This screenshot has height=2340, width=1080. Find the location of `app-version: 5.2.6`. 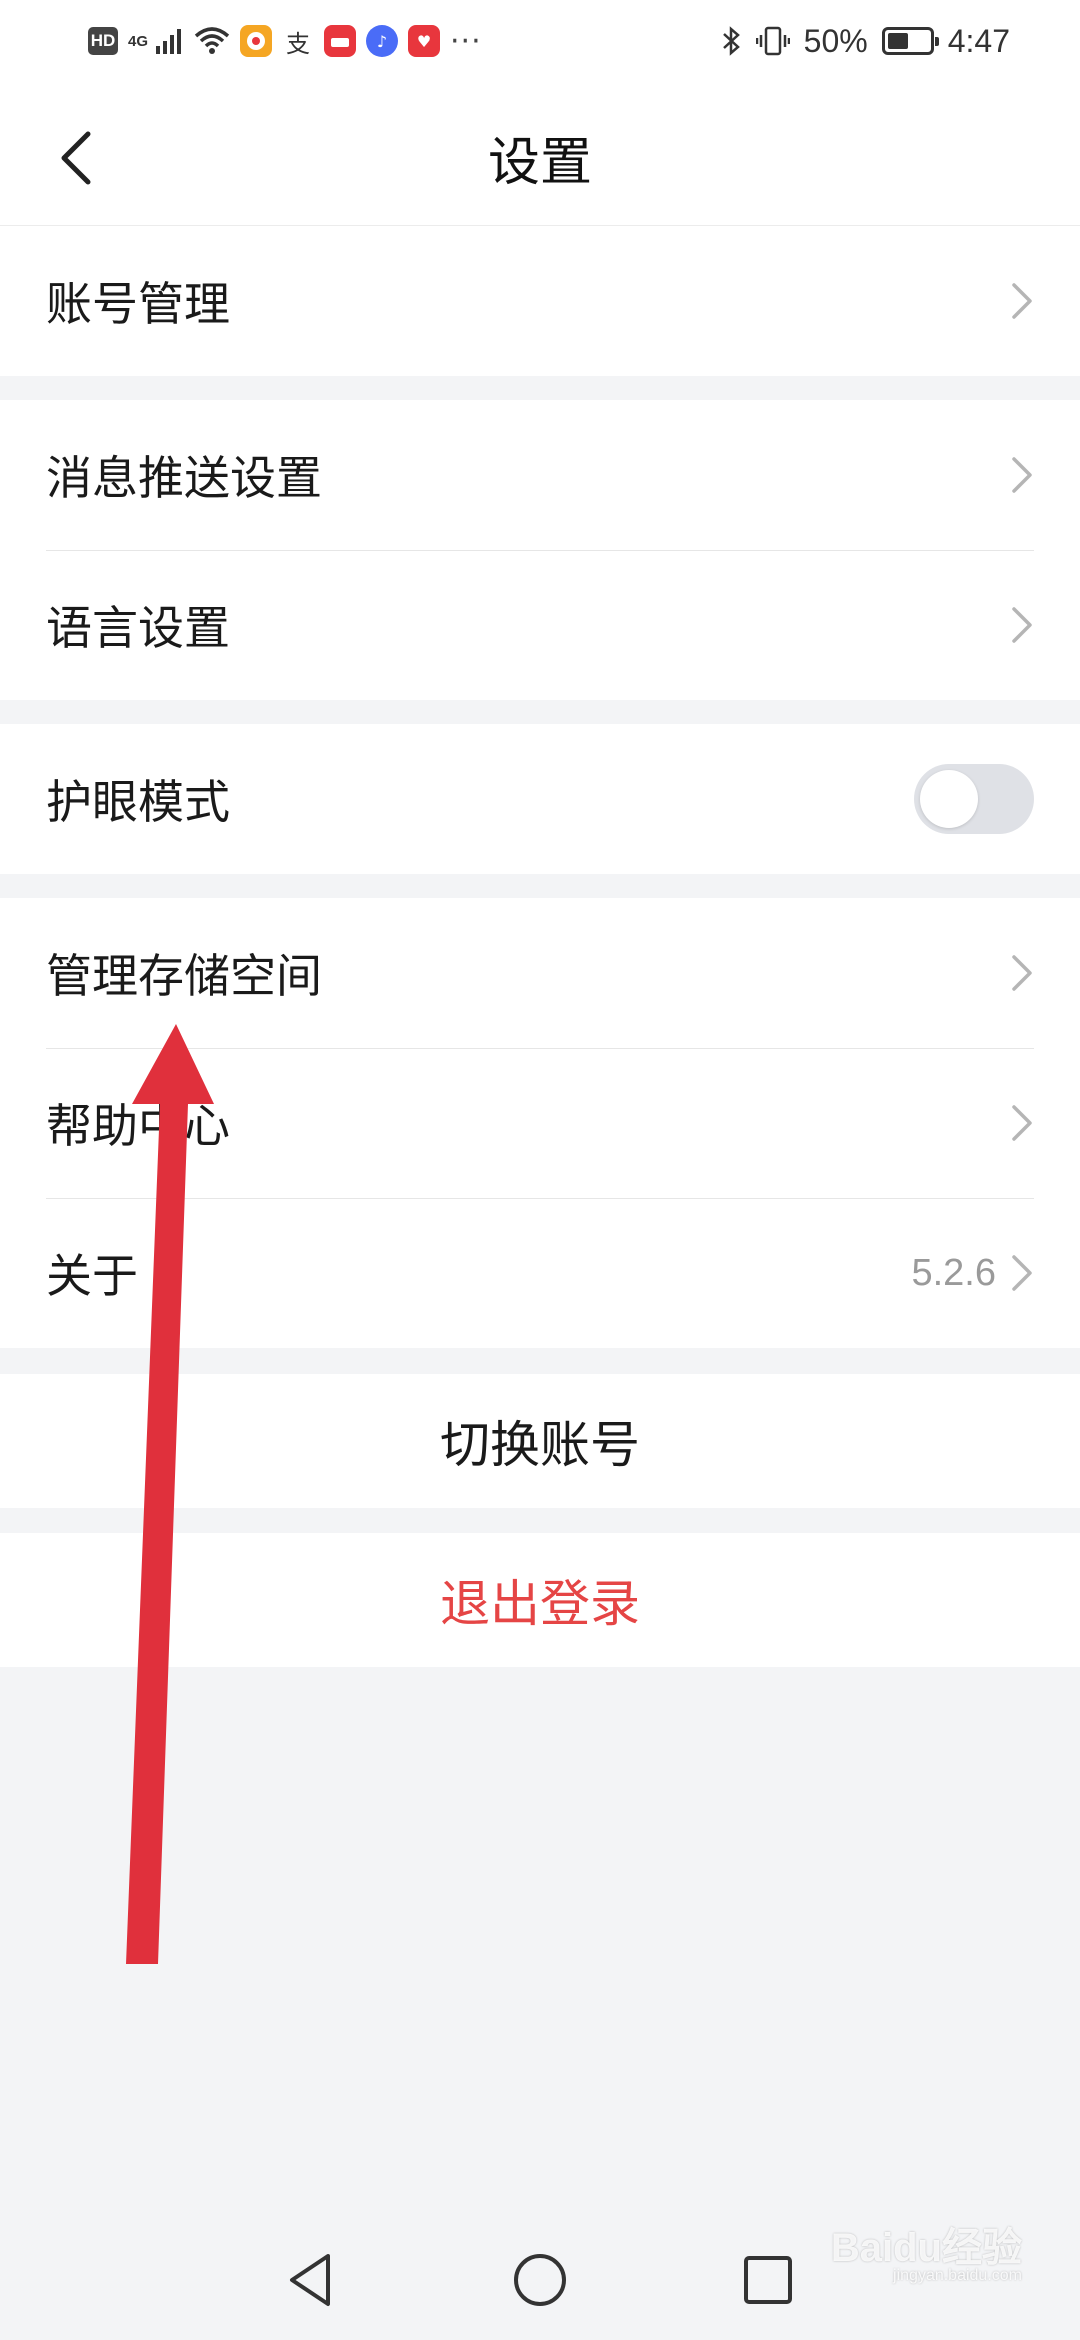

app-version: 5.2.6 is located at coordinates (953, 1272).